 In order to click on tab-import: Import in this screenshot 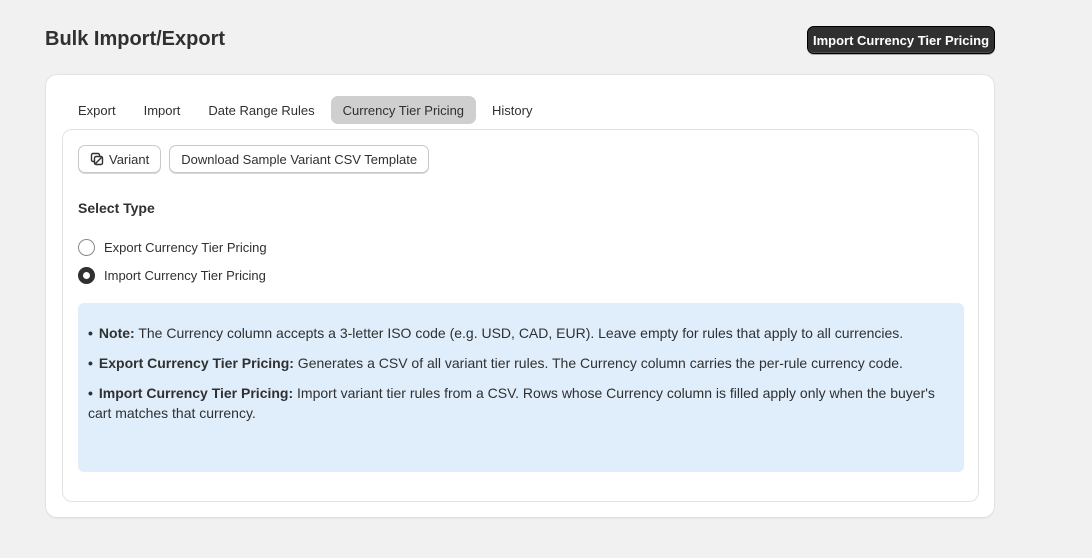, I will do `click(162, 110)`.